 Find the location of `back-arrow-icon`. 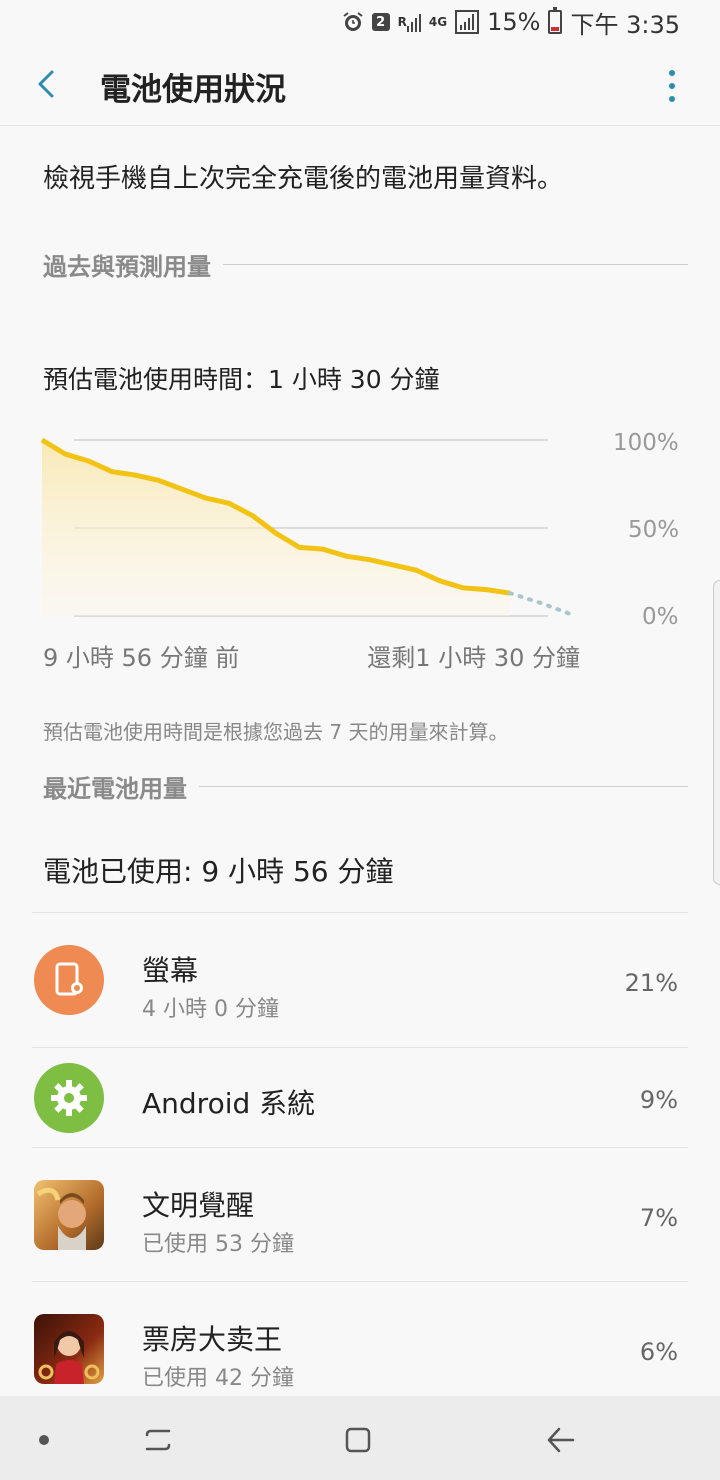

back-arrow-icon is located at coordinates (46, 84).